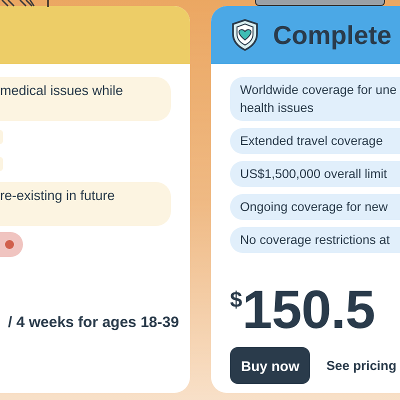 This screenshot has width=400, height=400. What do you see at coordinates (270, 365) in the screenshot?
I see `buy-now-button: Buy now` at bounding box center [270, 365].